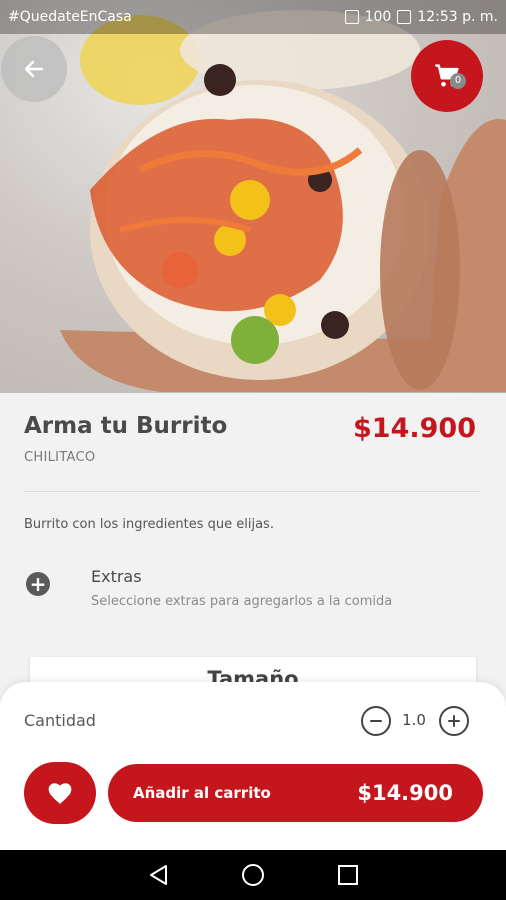  I want to click on nav-back-button, so click(158, 875).